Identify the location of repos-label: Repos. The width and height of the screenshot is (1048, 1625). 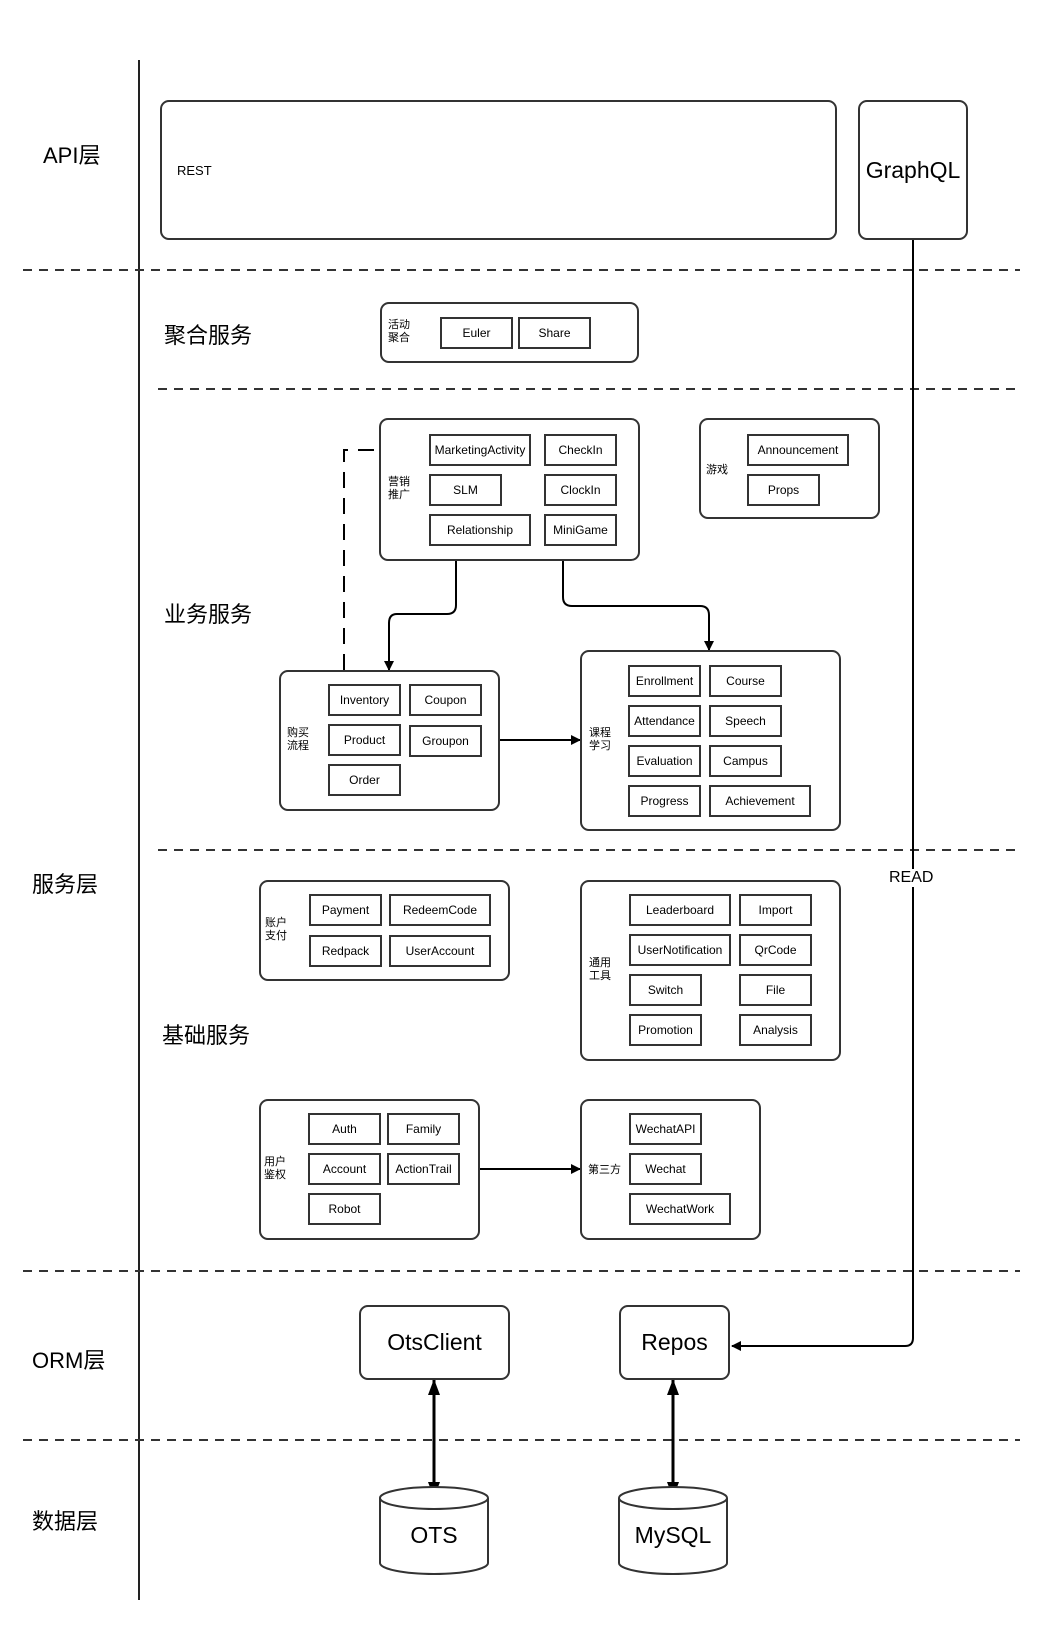
(674, 1342).